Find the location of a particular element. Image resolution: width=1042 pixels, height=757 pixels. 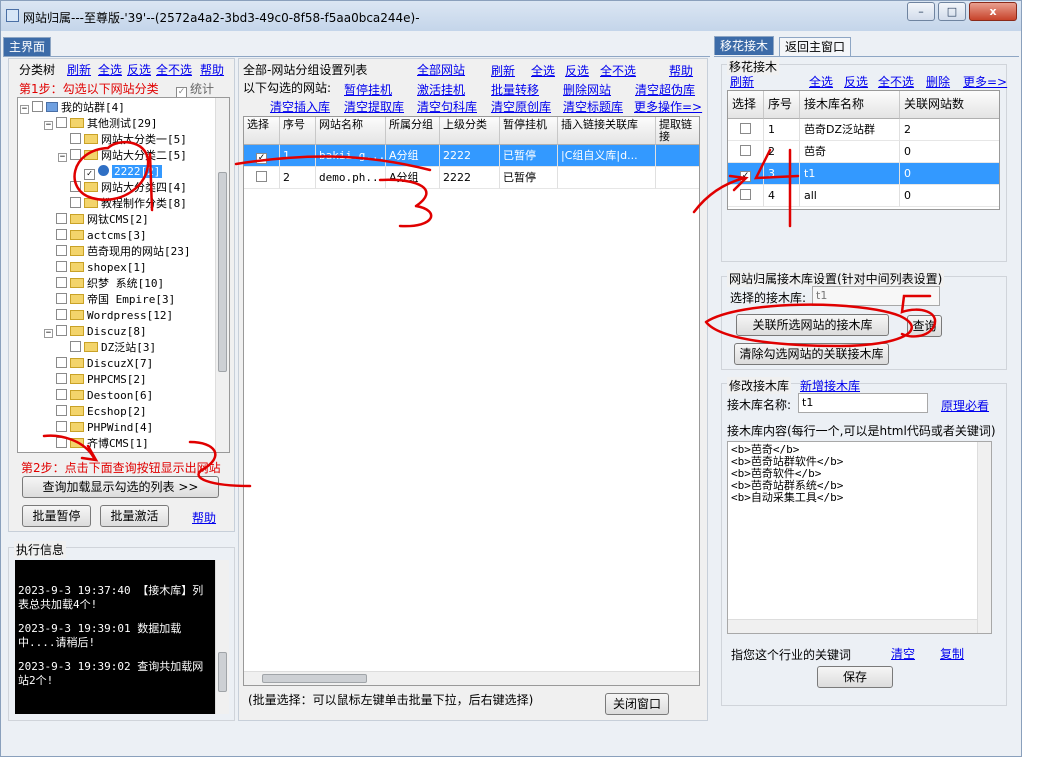

tab-main: 主界面 is located at coordinates (27, 46).